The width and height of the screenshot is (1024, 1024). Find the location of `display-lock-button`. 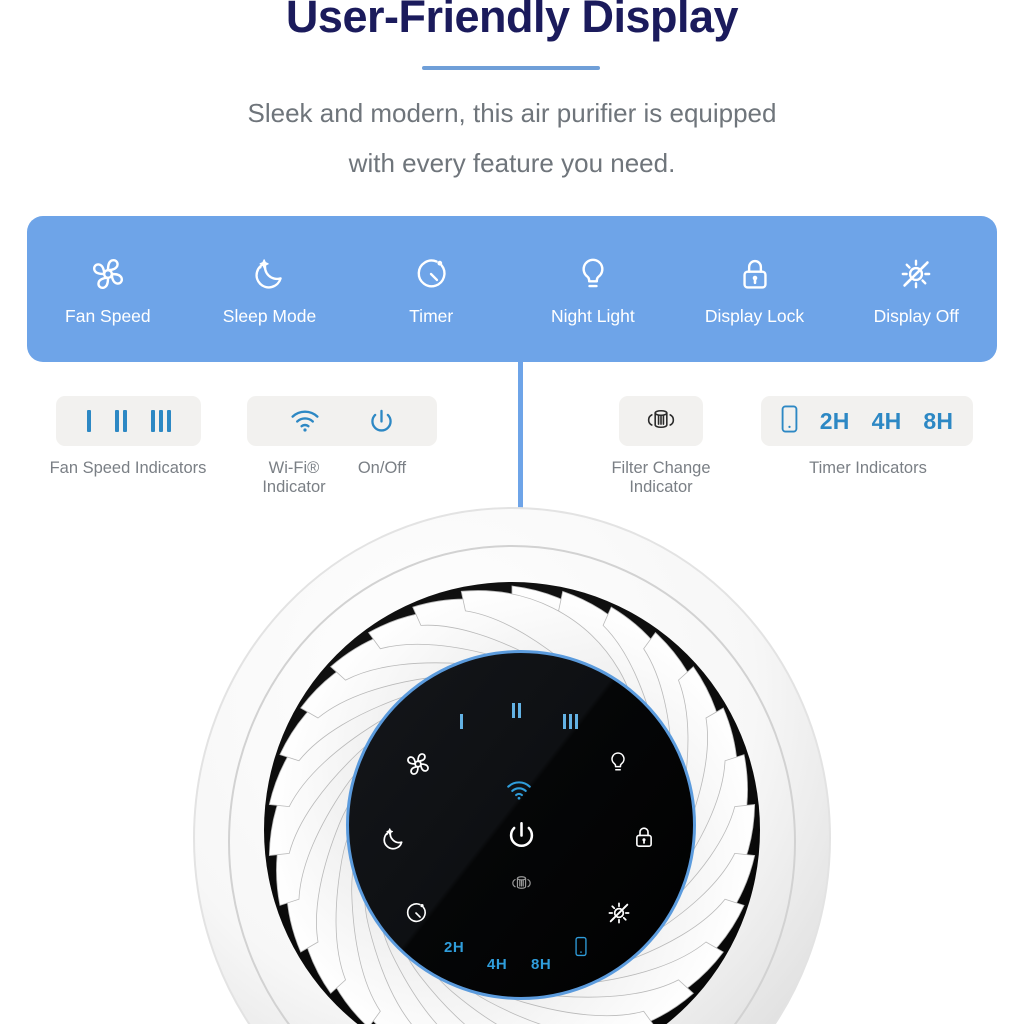

display-lock-button is located at coordinates (644, 837).